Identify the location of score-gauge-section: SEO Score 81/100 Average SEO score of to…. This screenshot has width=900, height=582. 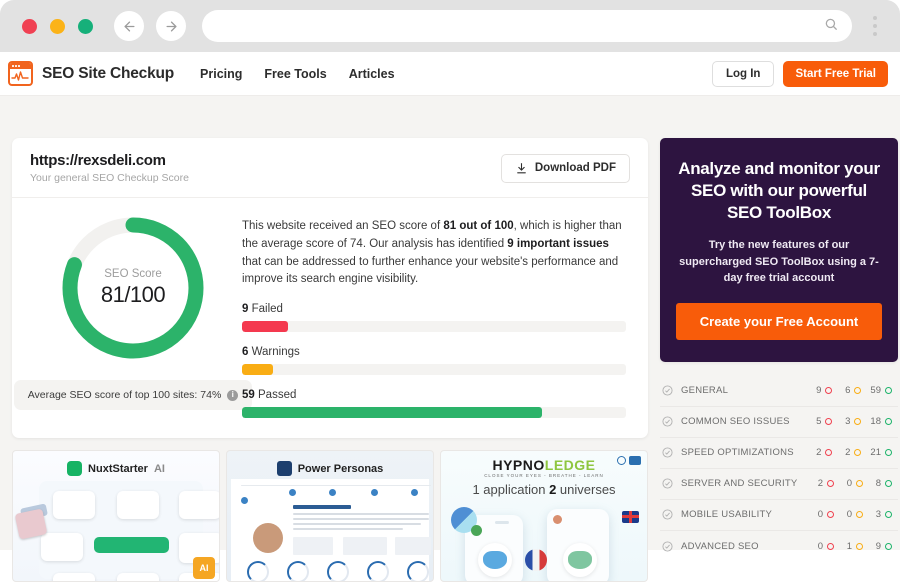
(133, 315).